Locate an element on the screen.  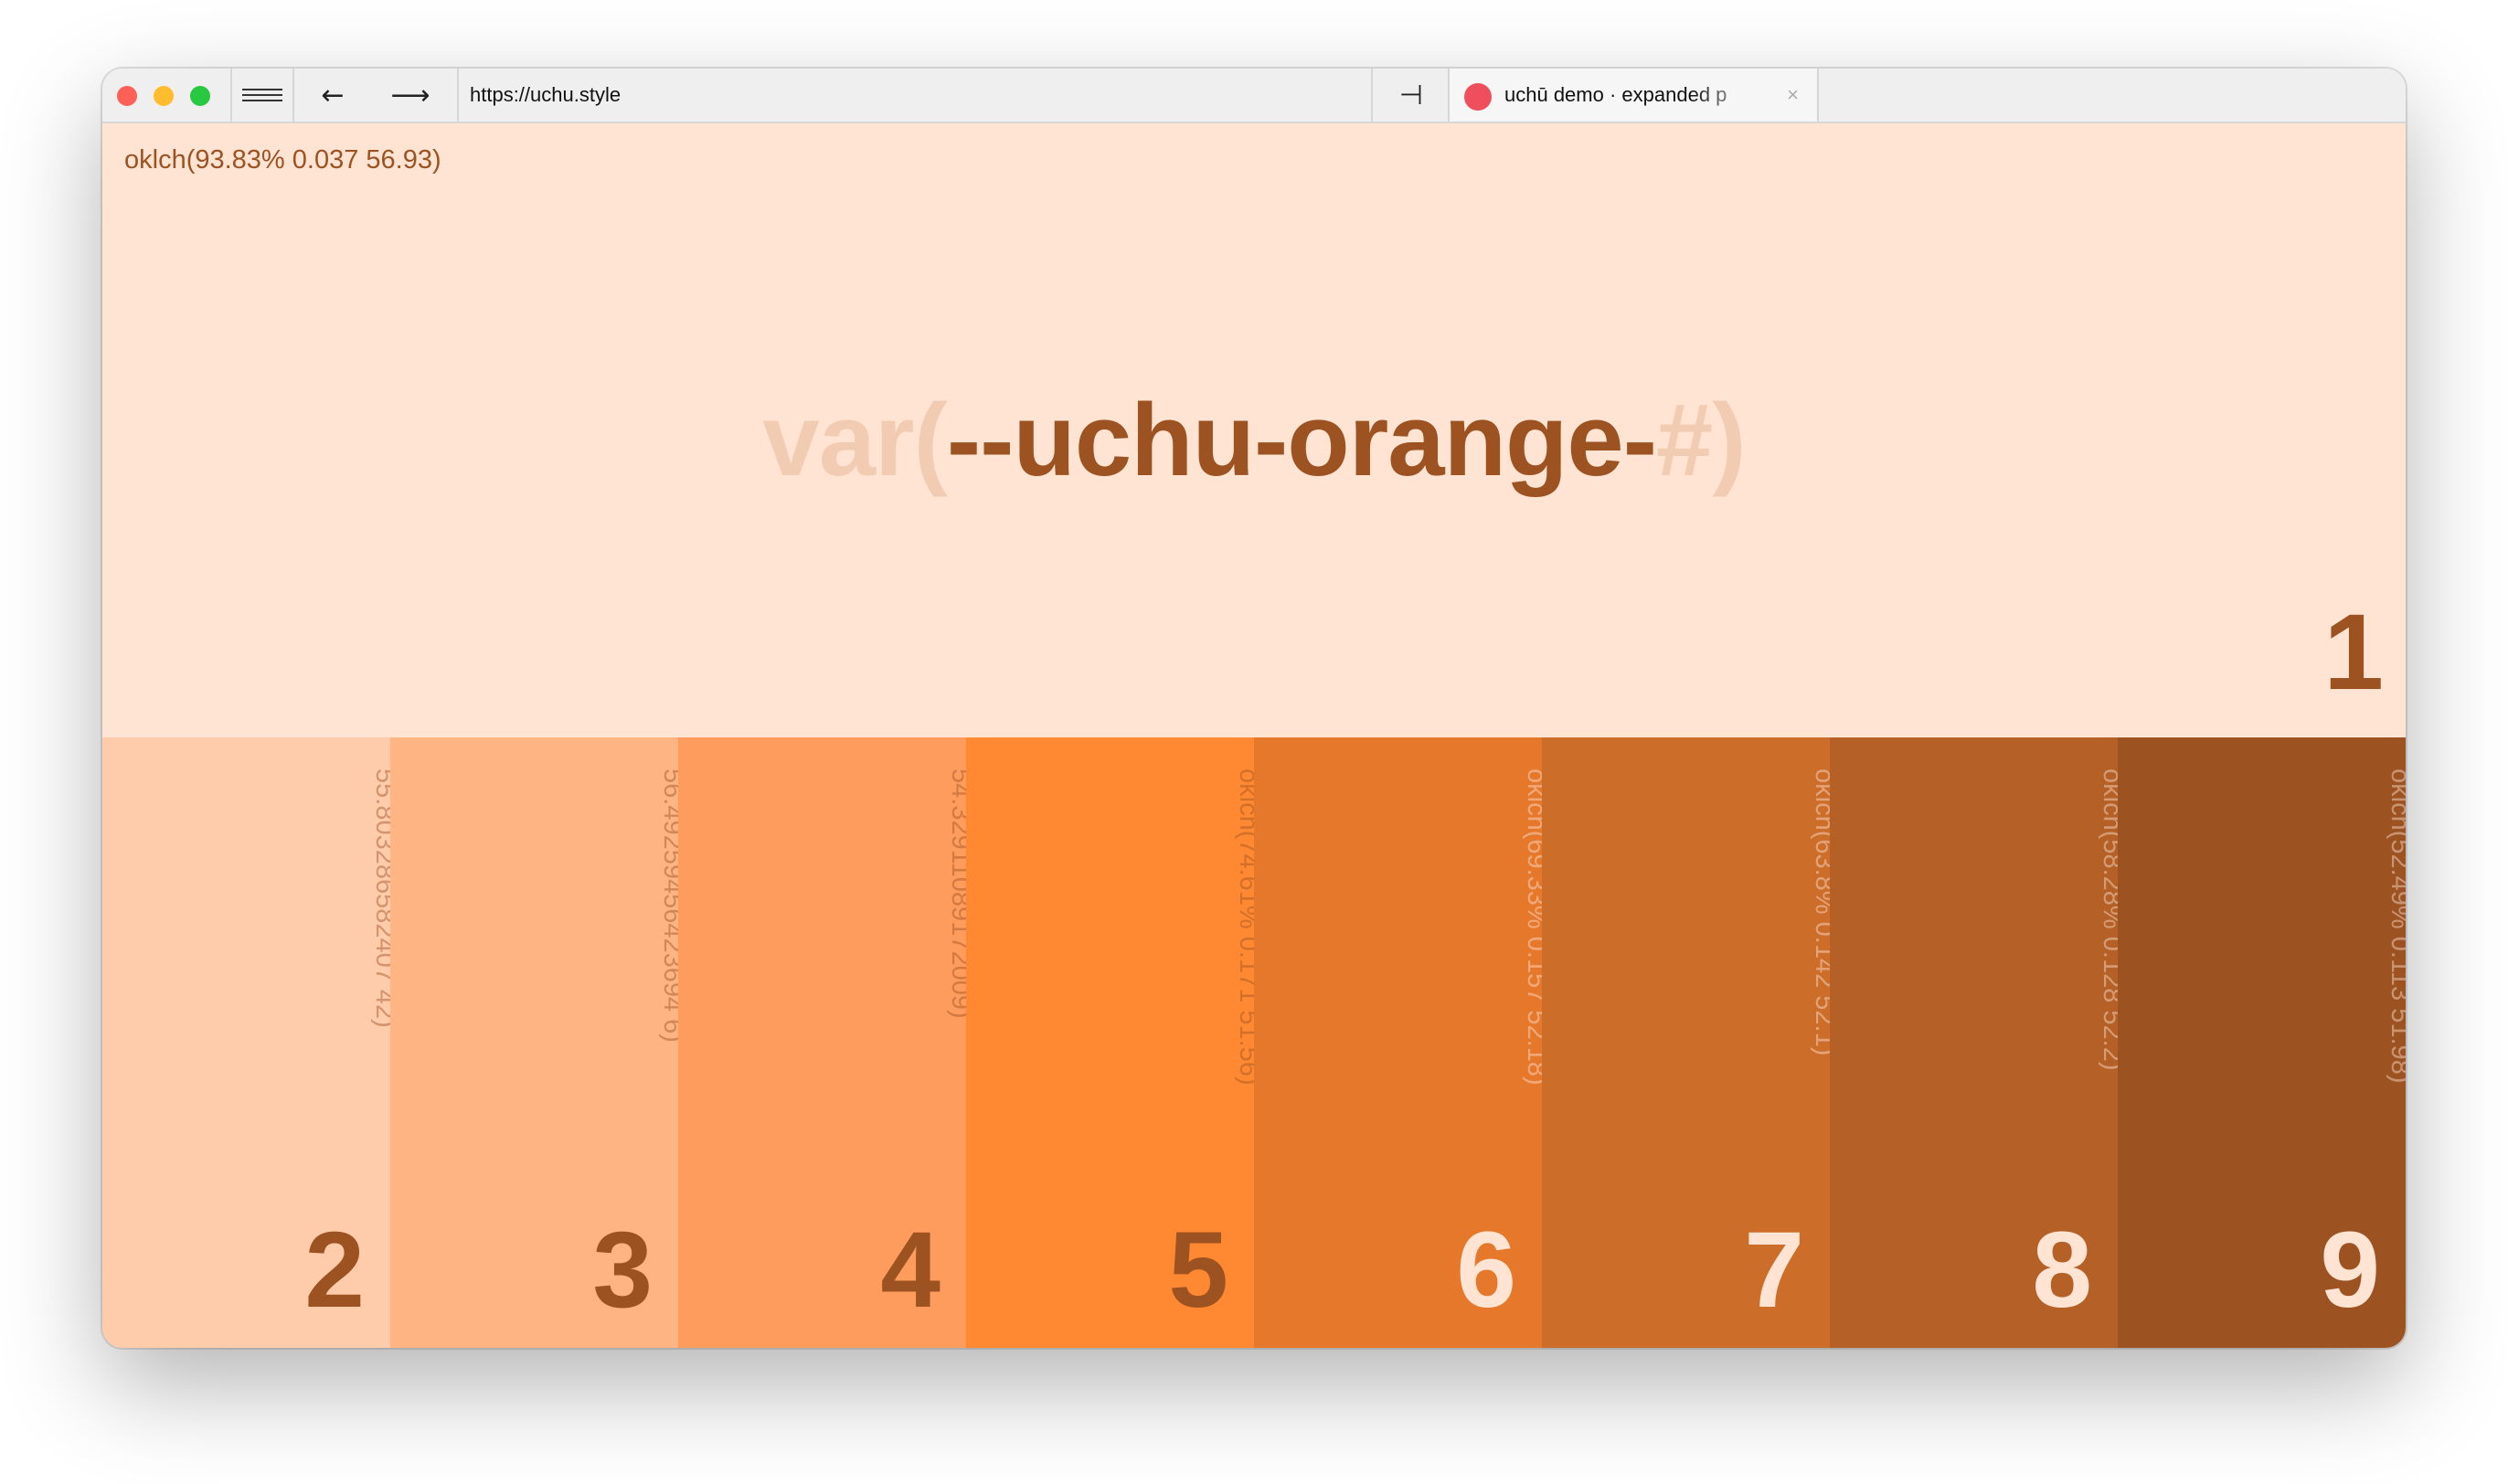
swatch-number: 6 is located at coordinates (1486, 1270).